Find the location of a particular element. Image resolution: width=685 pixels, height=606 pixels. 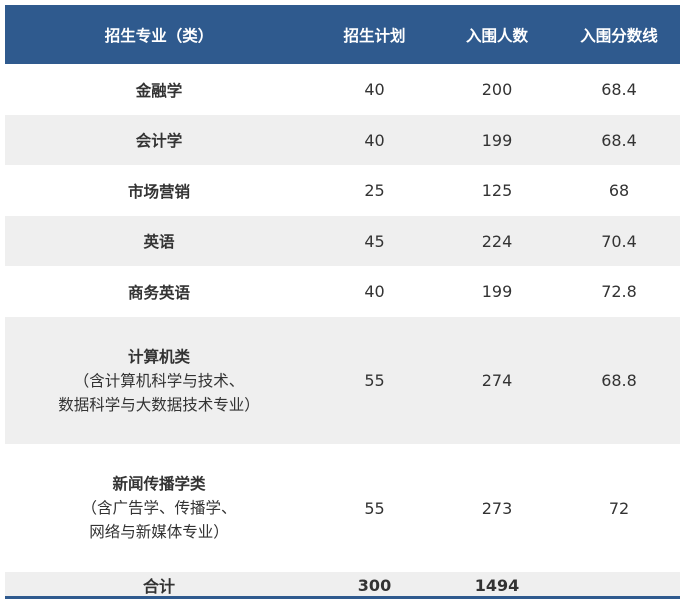

cutoff-value: 70.4 is located at coordinates (619, 241).